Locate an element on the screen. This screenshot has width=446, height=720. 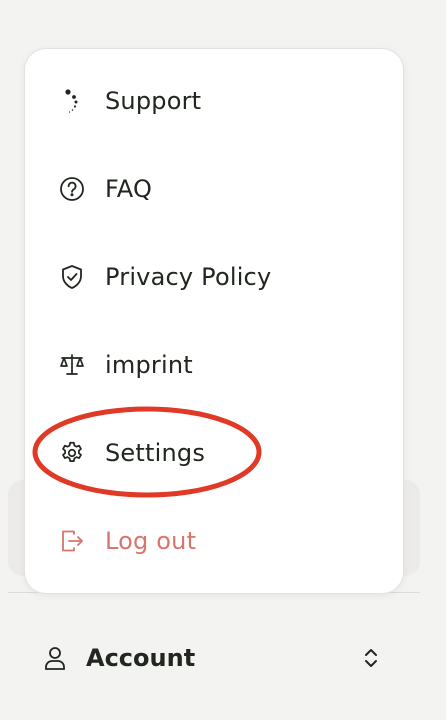
menu-item-privacy-policy: Privacy Policy is located at coordinates (214, 277).